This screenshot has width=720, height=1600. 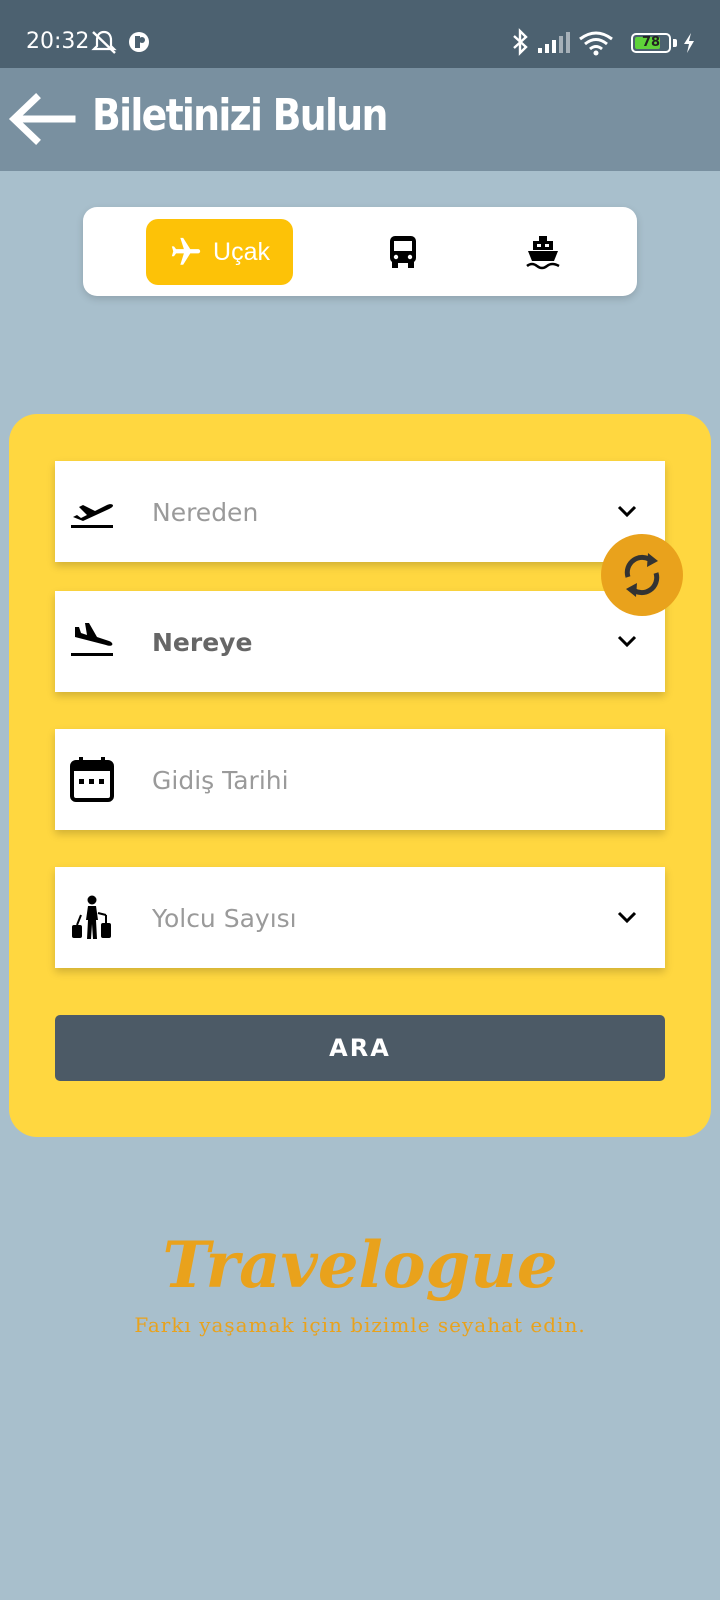 What do you see at coordinates (360, 1265) in the screenshot?
I see `brand-logo: Travelogue` at bounding box center [360, 1265].